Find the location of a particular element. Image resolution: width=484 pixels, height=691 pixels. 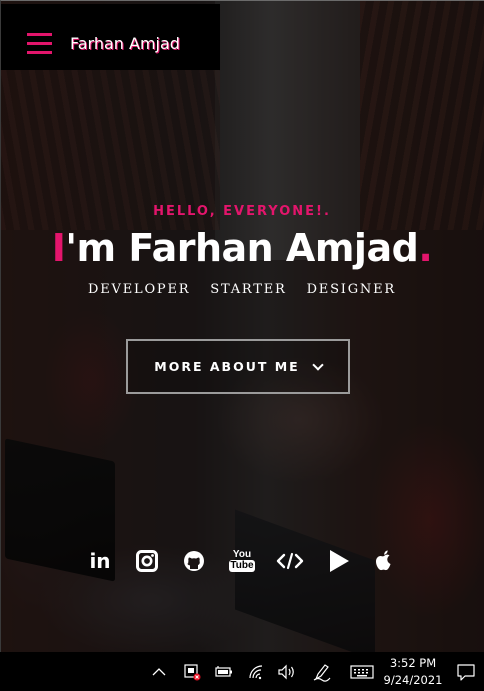

notification-icon is located at coordinates (466, 671).